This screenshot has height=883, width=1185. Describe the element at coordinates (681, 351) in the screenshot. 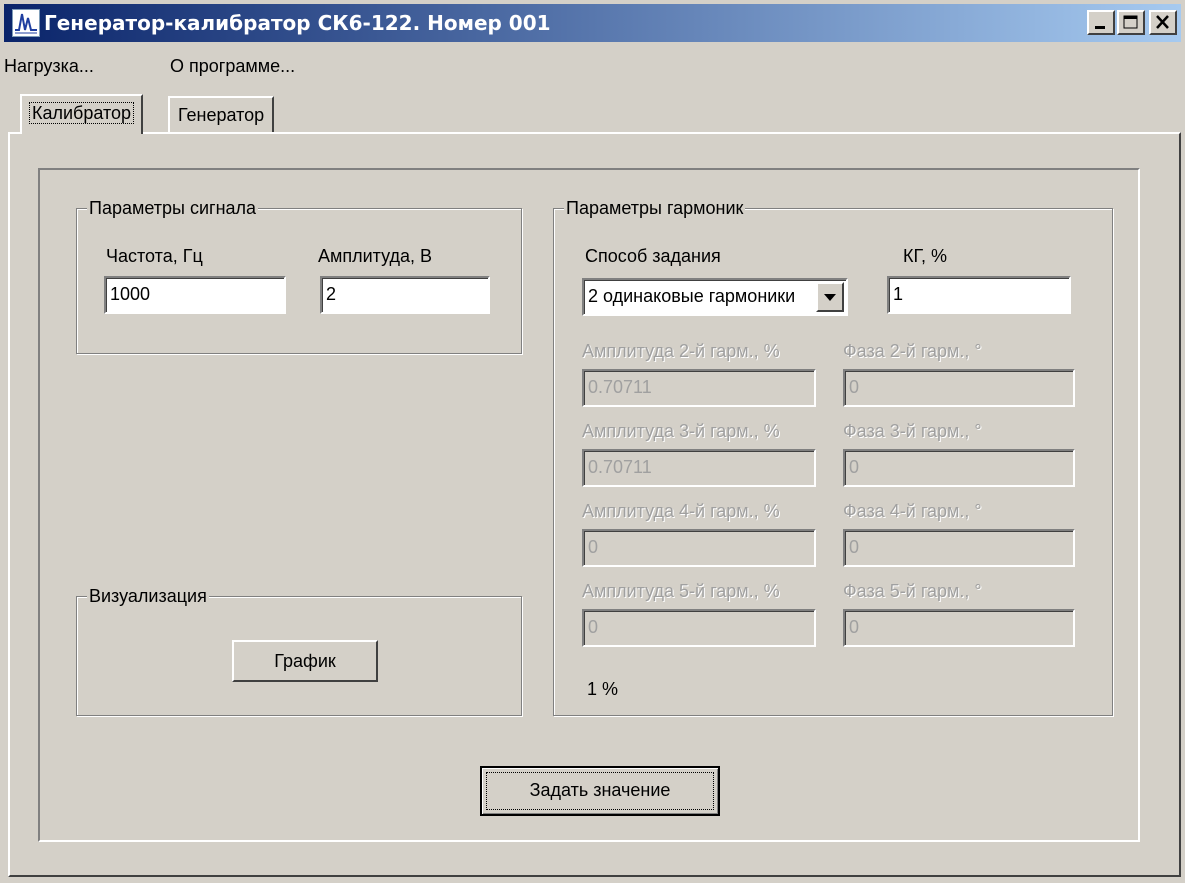

I see `amp2-label: Амплитуда 2-й гарм., %` at that location.